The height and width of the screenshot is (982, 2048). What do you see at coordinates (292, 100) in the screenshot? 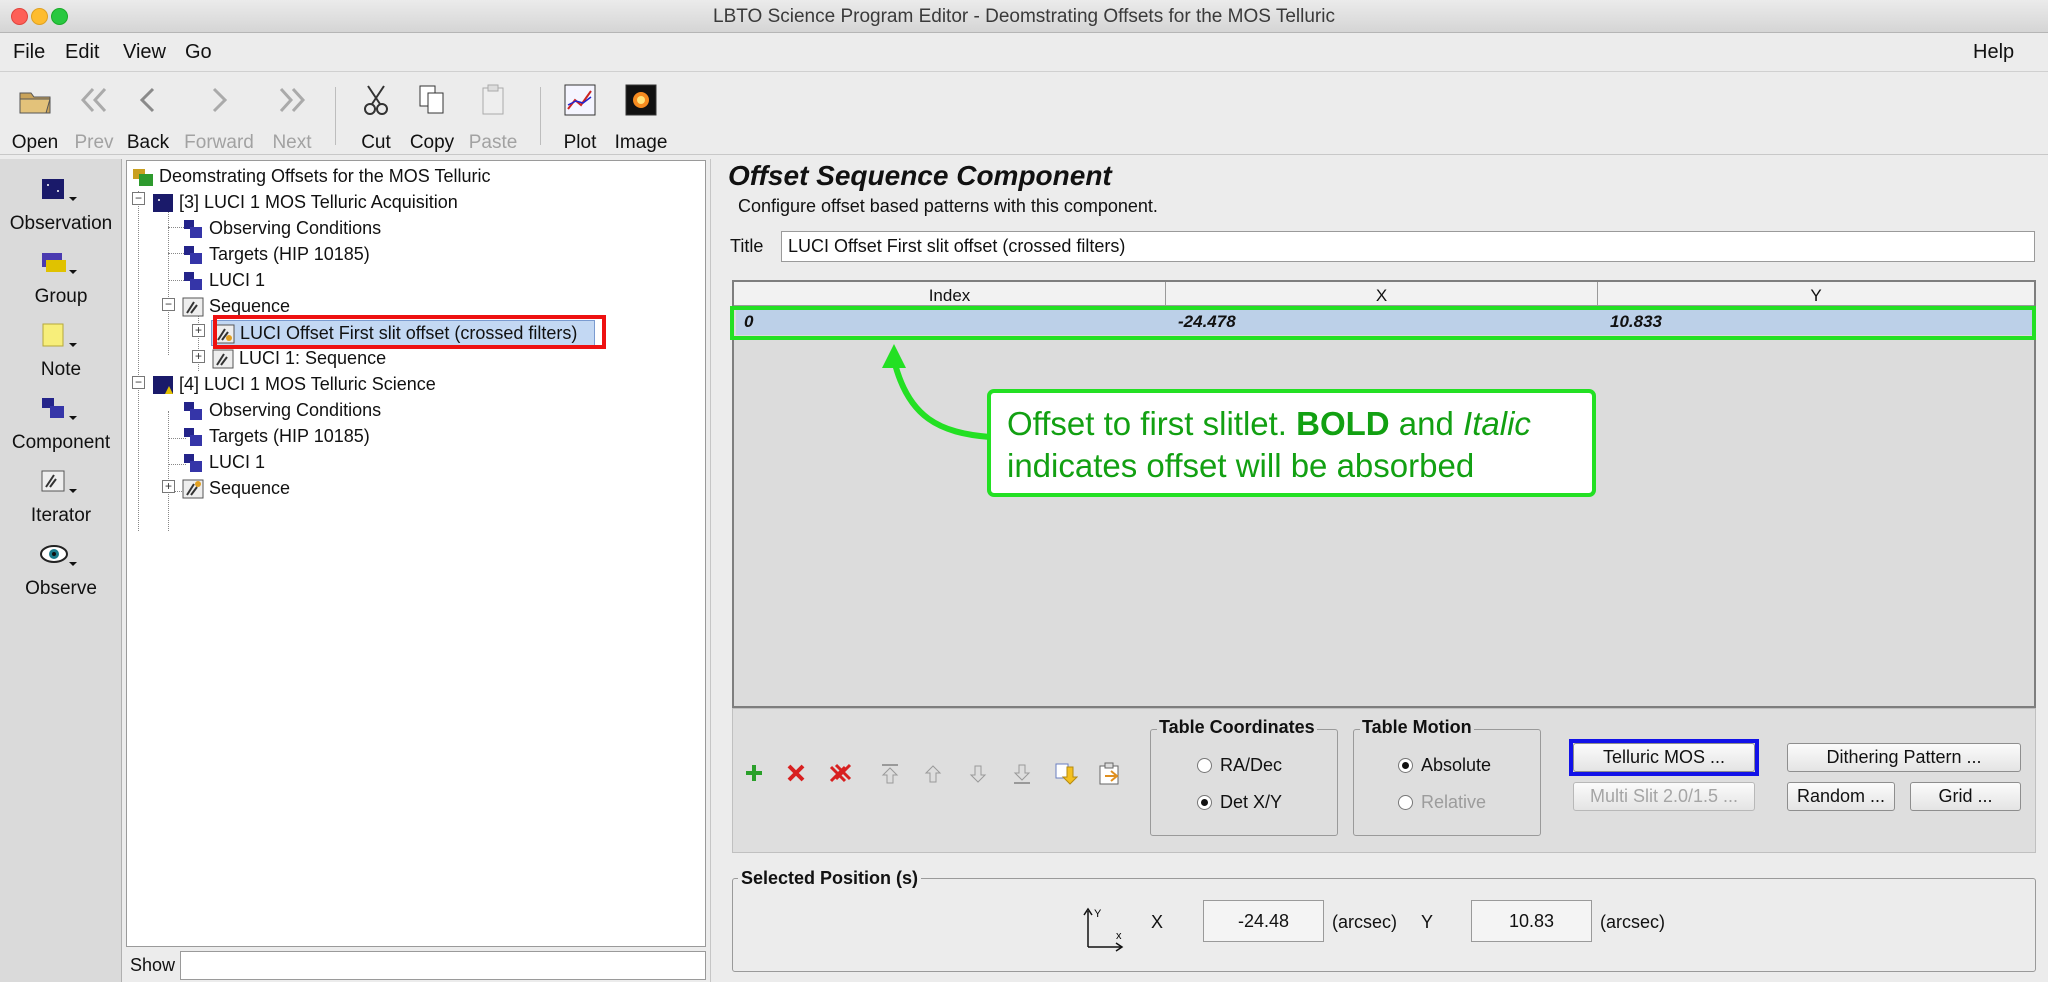
I see `double-chevron-right-icon` at bounding box center [292, 100].